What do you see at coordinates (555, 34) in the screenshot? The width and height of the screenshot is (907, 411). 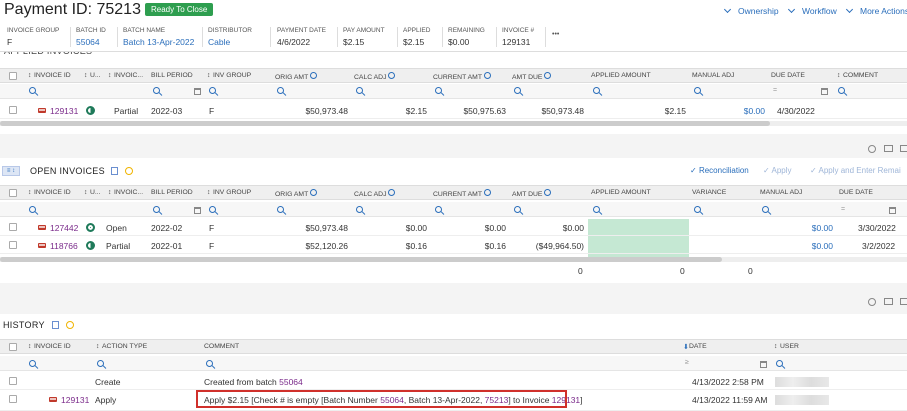 I see `more-fields-button: •••` at bounding box center [555, 34].